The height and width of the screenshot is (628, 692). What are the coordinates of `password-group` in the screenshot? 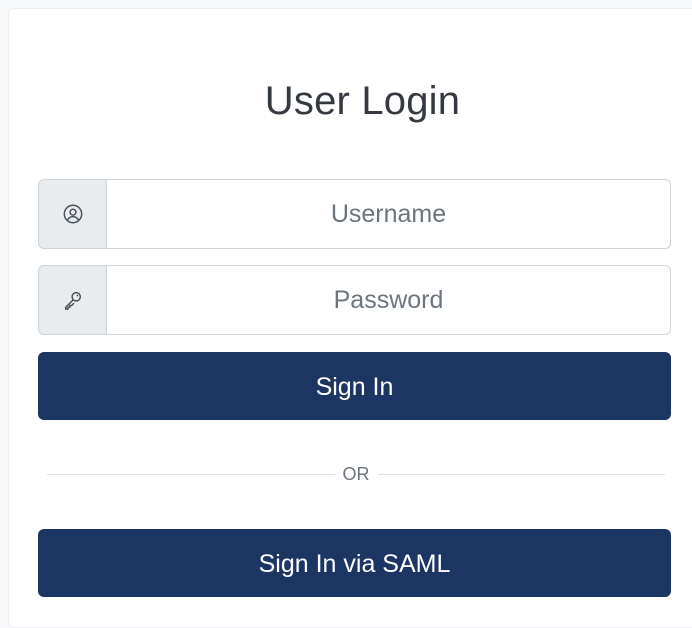 It's located at (354, 300).